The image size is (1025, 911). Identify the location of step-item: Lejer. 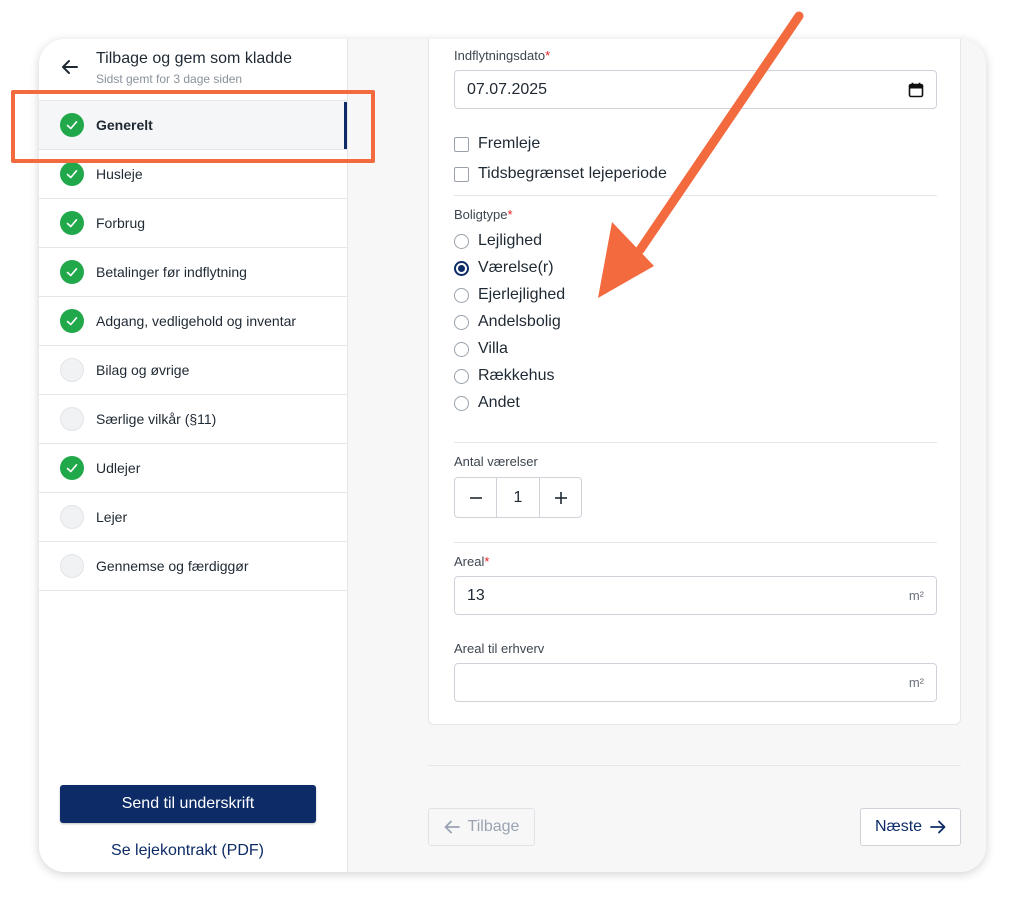
(193, 517).